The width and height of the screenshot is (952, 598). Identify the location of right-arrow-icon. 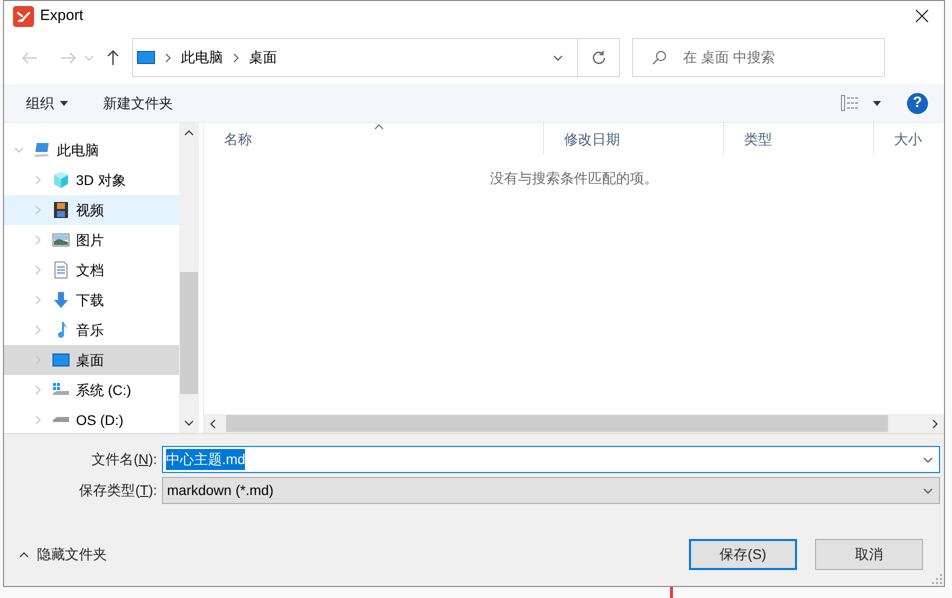
(68, 58).